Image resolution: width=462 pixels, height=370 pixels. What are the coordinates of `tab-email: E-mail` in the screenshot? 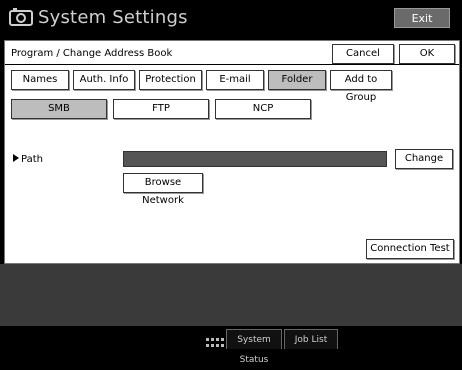 It's located at (235, 80).